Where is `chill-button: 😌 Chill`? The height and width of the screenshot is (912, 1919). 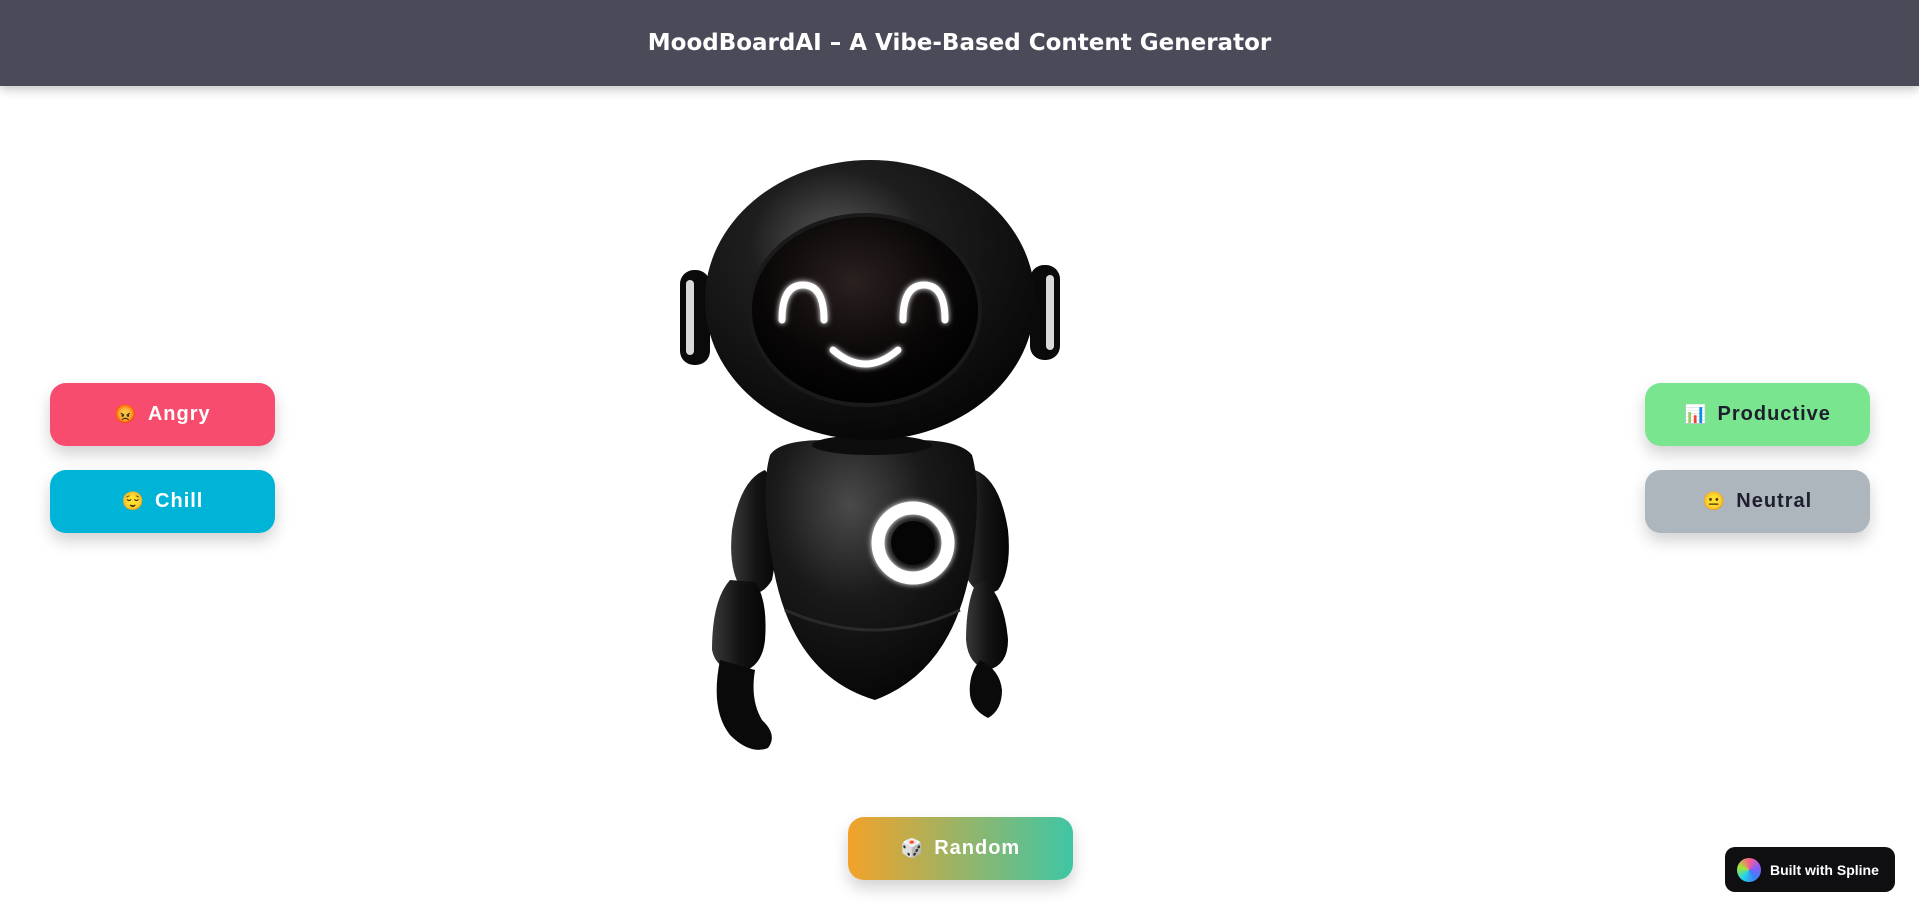 chill-button: 😌 Chill is located at coordinates (162, 501).